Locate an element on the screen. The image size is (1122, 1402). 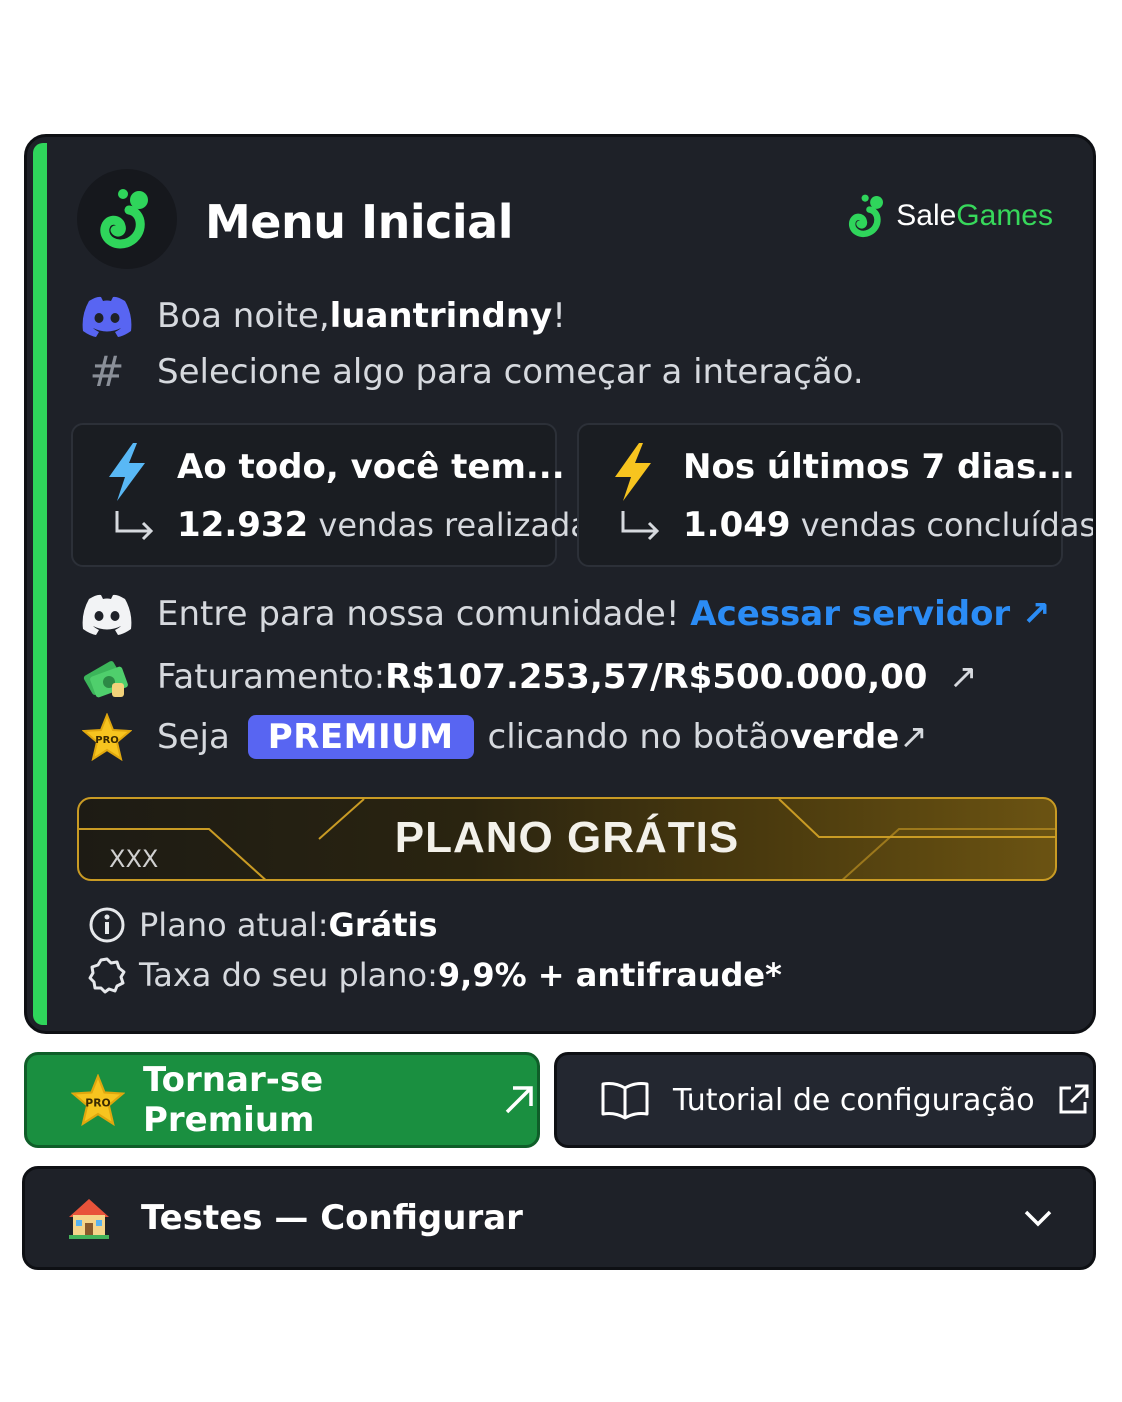
revenue-label: Faturamento: is located at coordinates (271, 677).